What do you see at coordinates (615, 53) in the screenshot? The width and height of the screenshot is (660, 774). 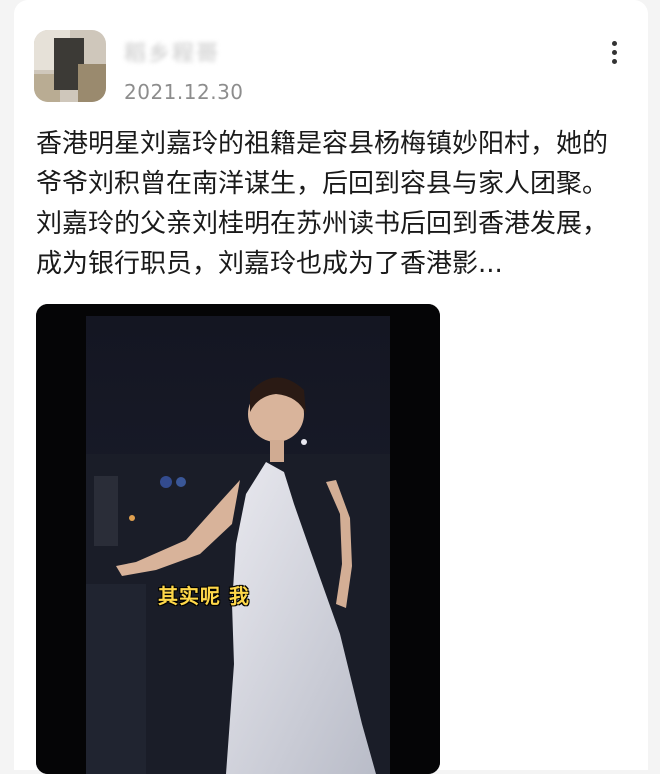 I see `more-options-icon` at bounding box center [615, 53].